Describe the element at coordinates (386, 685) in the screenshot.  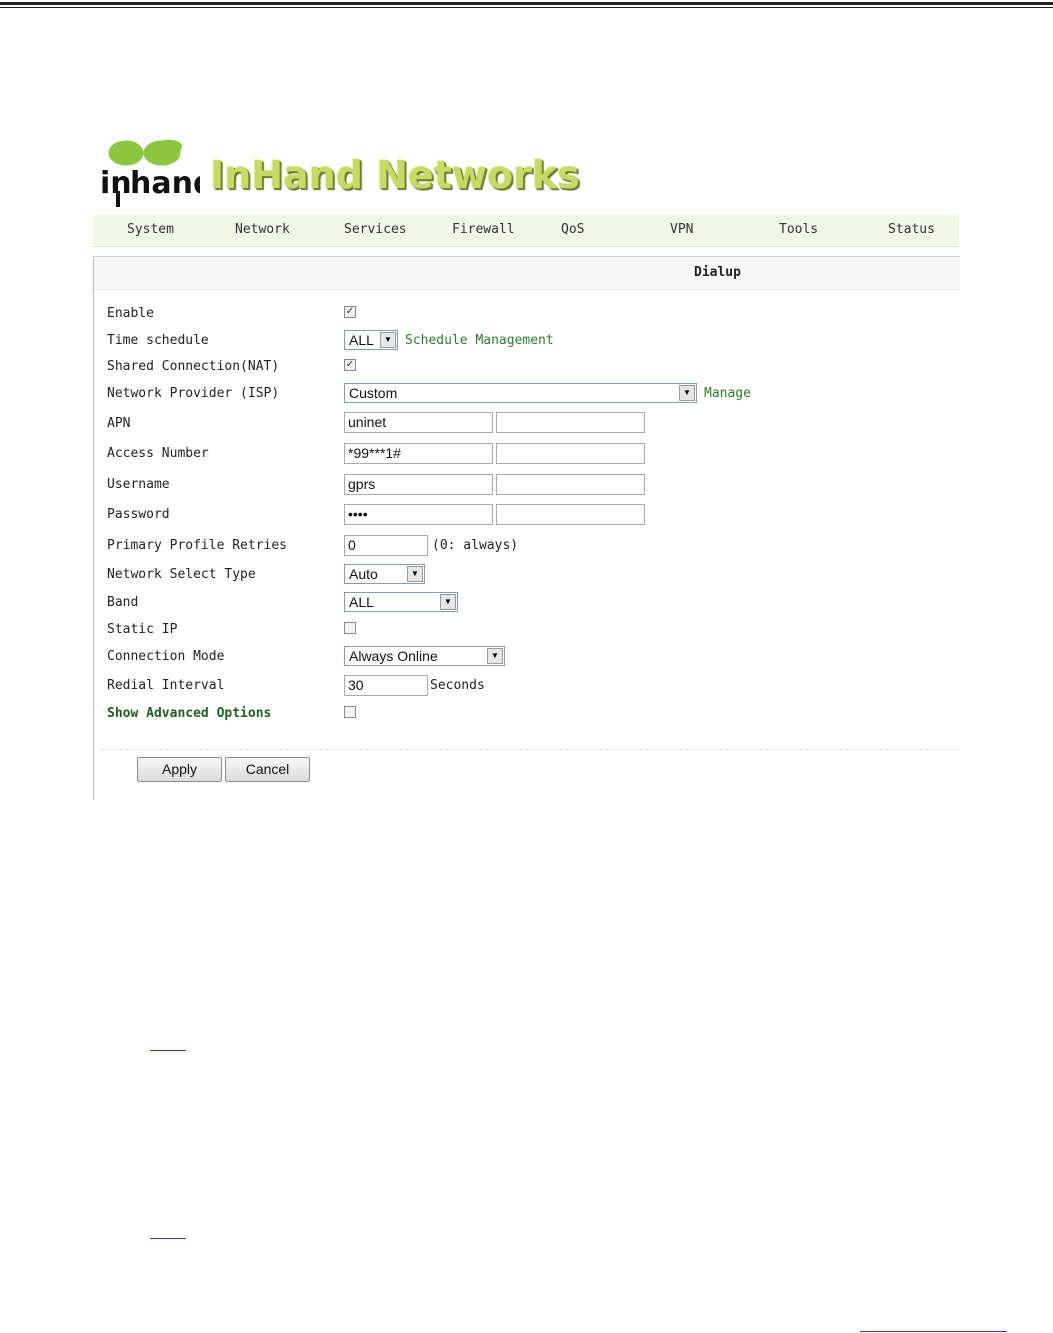
I see `redial-interval-input: 30` at that location.